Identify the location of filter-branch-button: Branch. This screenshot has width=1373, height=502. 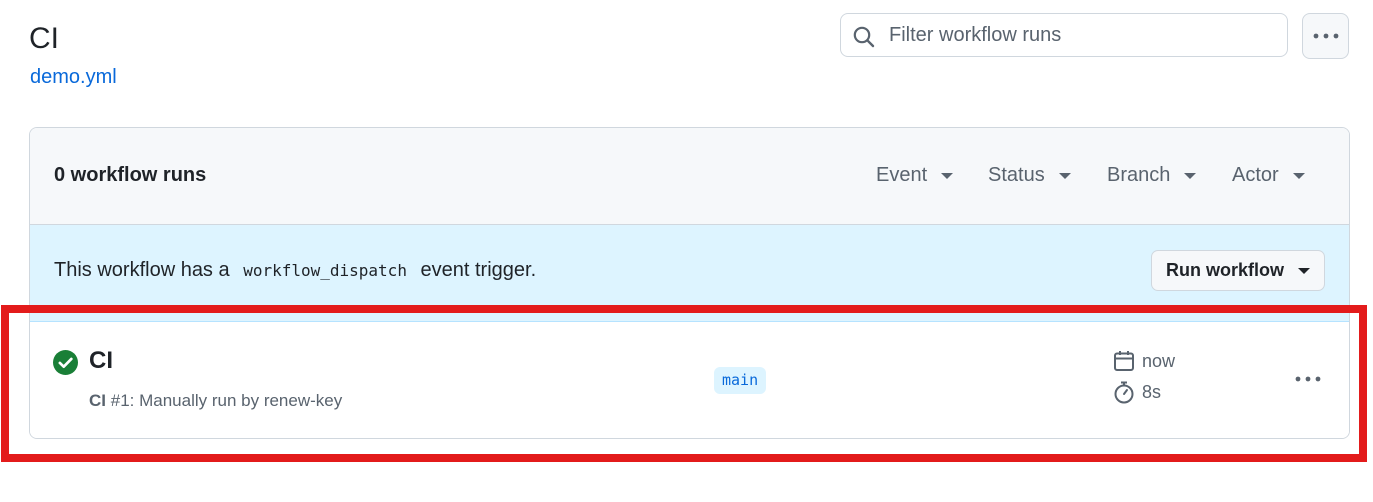
(1152, 175).